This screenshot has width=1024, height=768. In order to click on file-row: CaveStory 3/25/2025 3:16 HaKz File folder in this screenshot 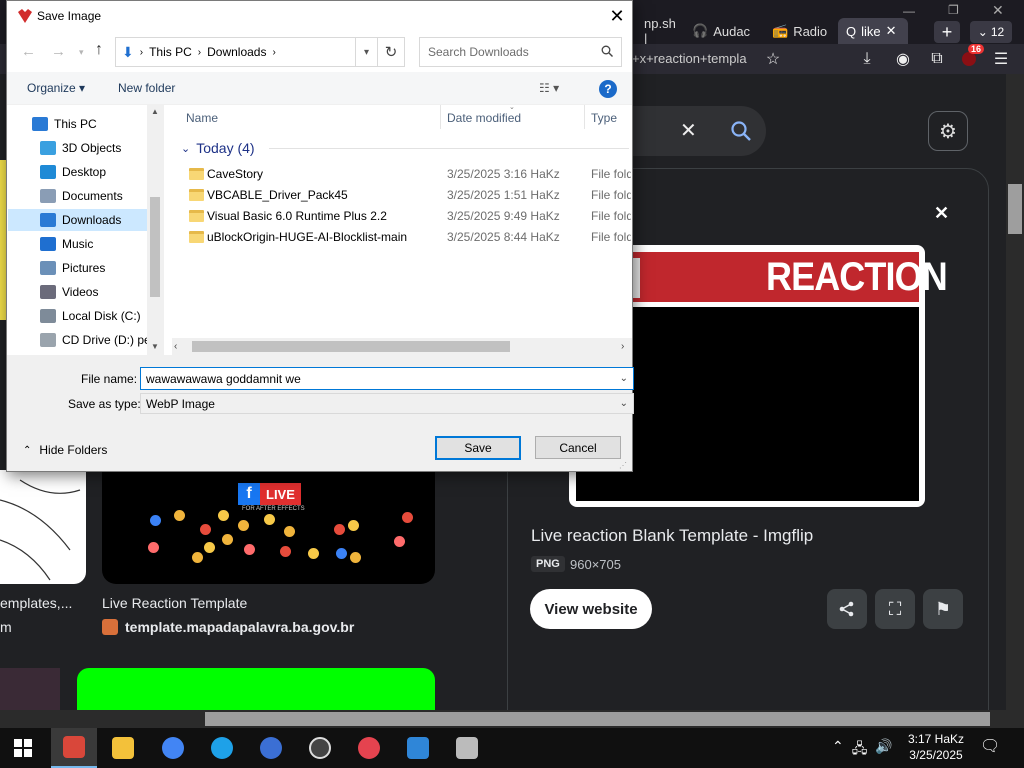, I will do `click(398, 173)`.